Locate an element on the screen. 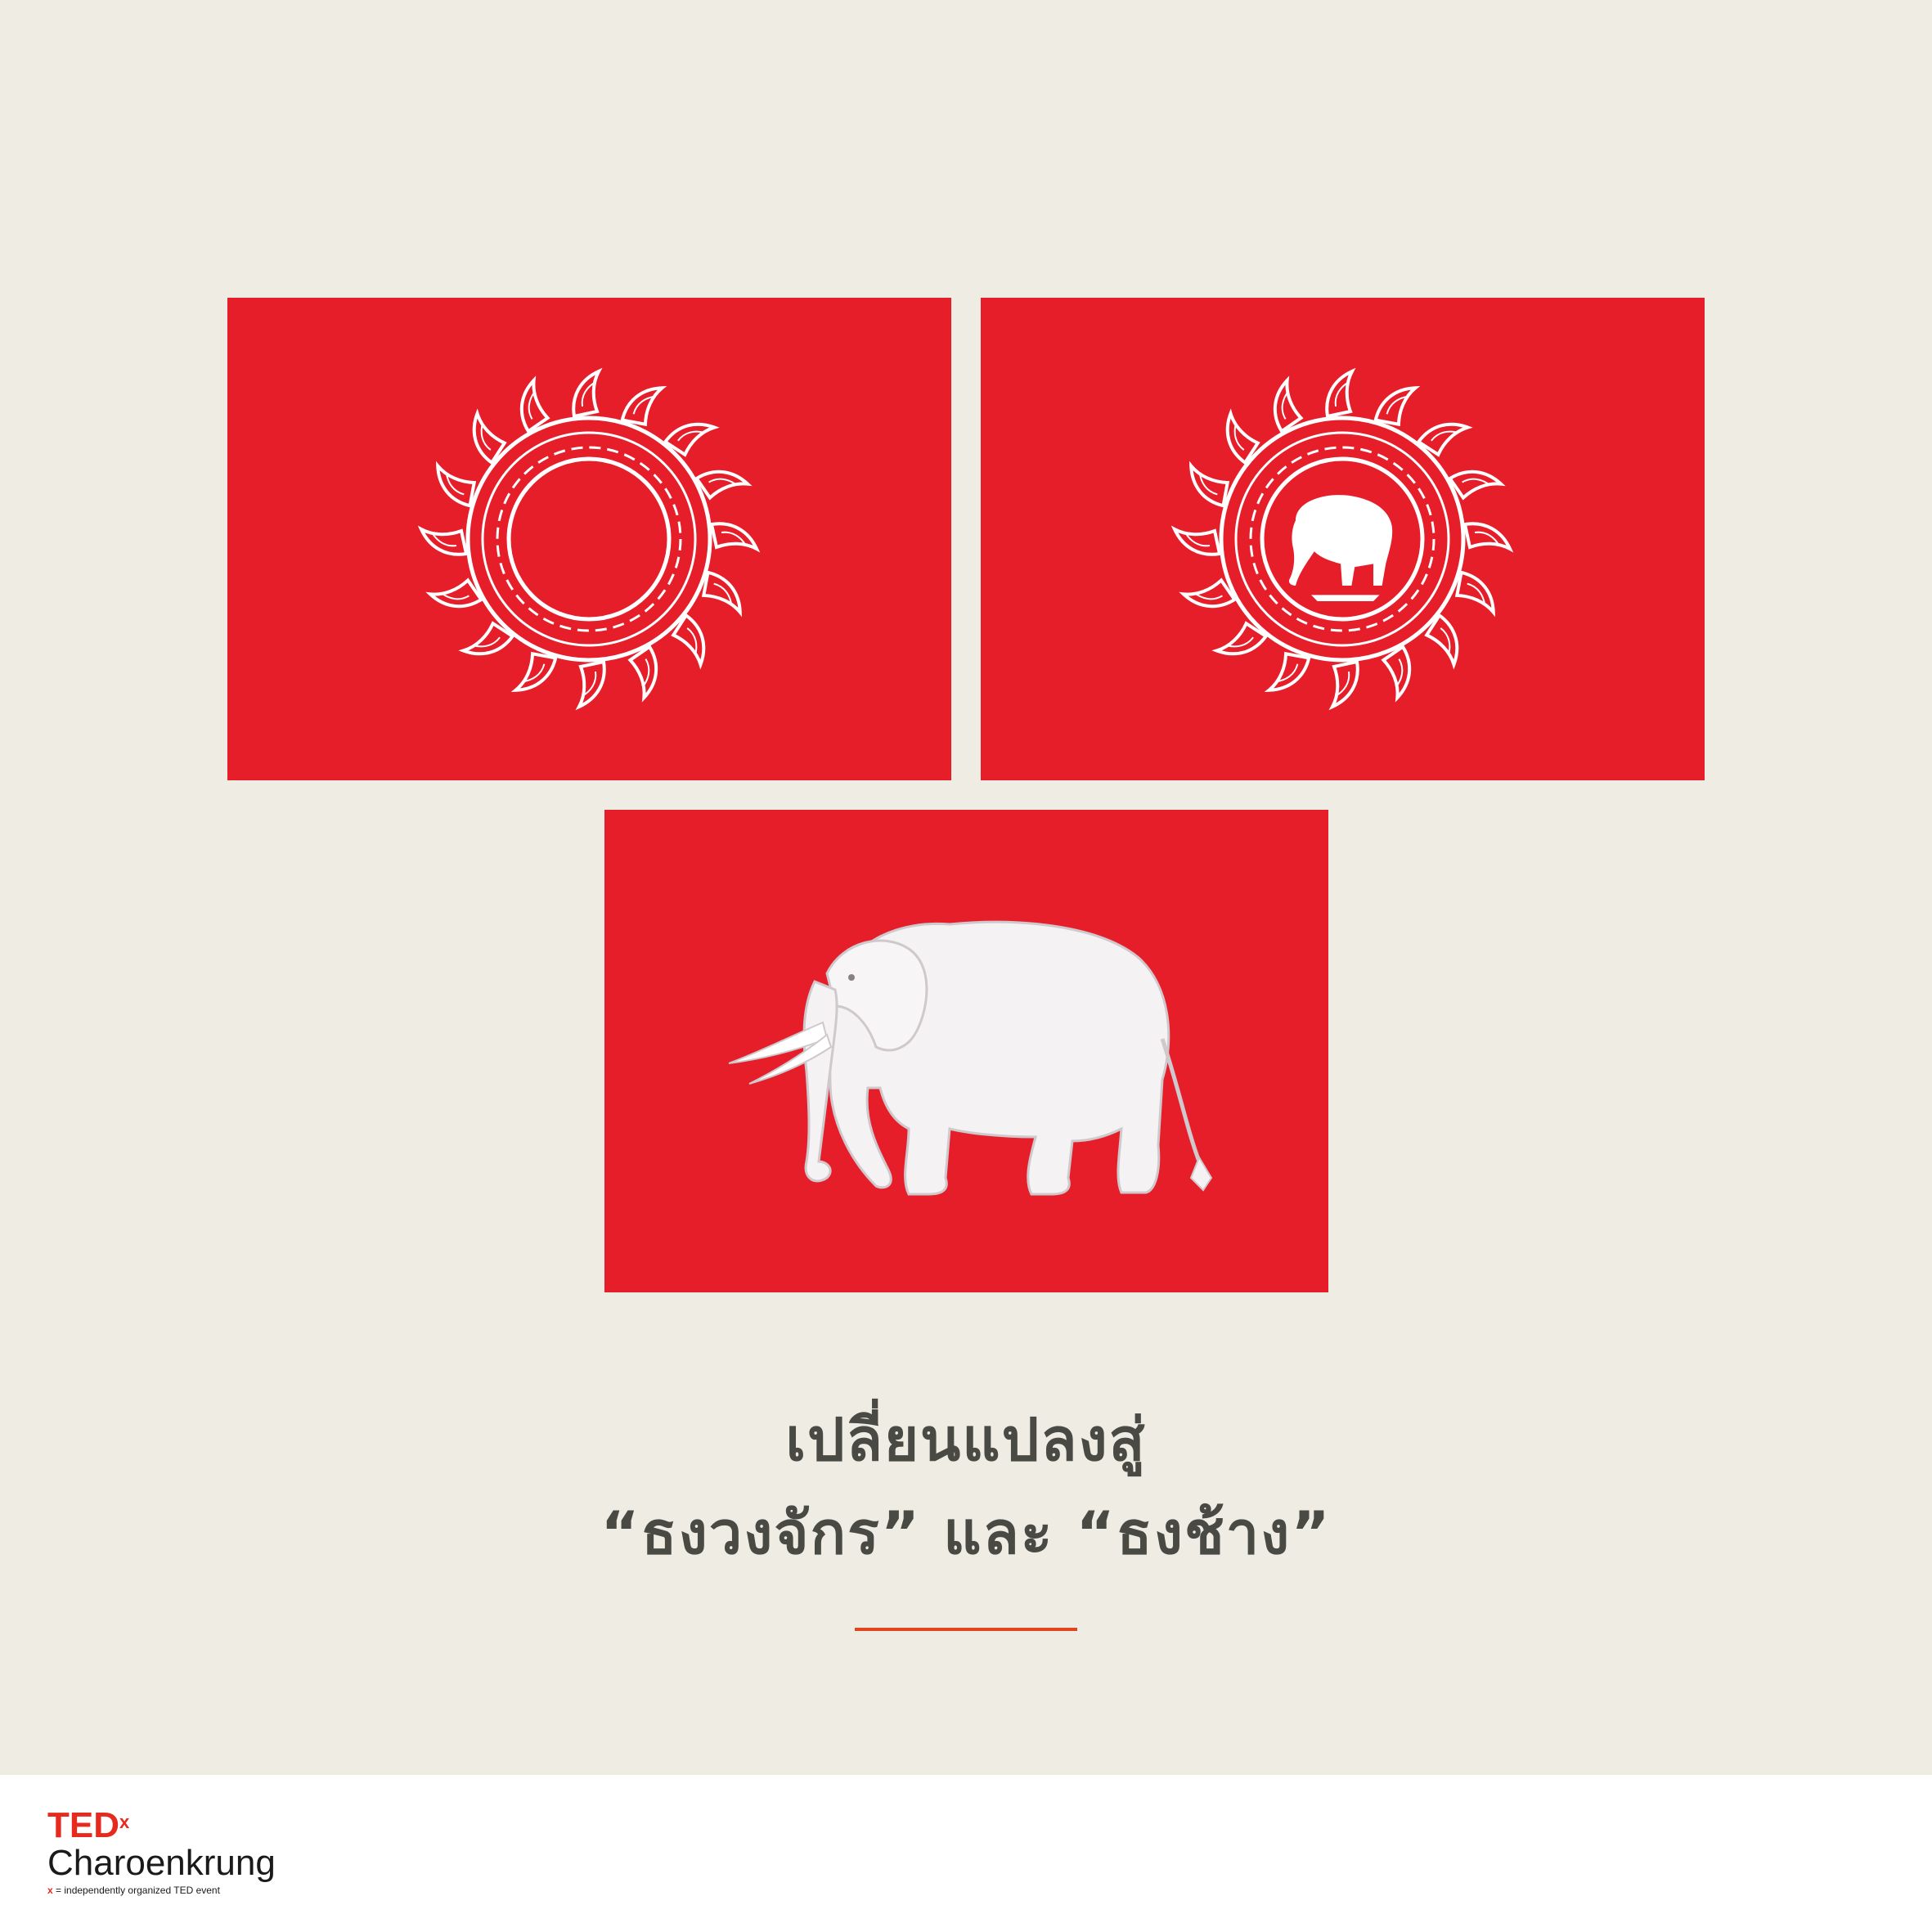  accent-divider is located at coordinates (966, 1630).